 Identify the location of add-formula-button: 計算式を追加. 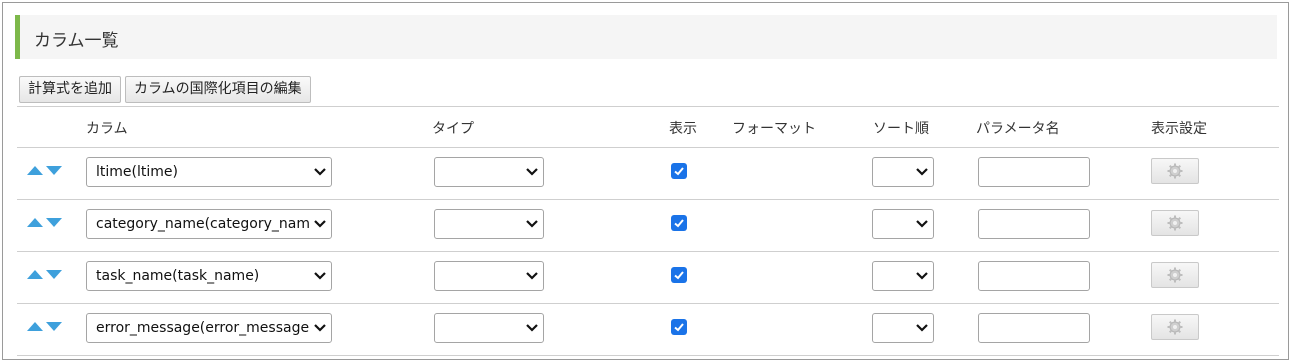
(70, 89).